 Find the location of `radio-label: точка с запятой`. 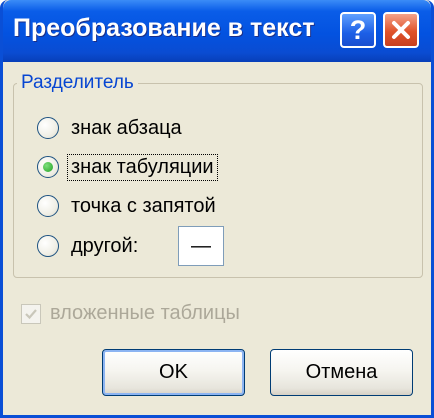

radio-label: точка с запятой is located at coordinates (143, 205).